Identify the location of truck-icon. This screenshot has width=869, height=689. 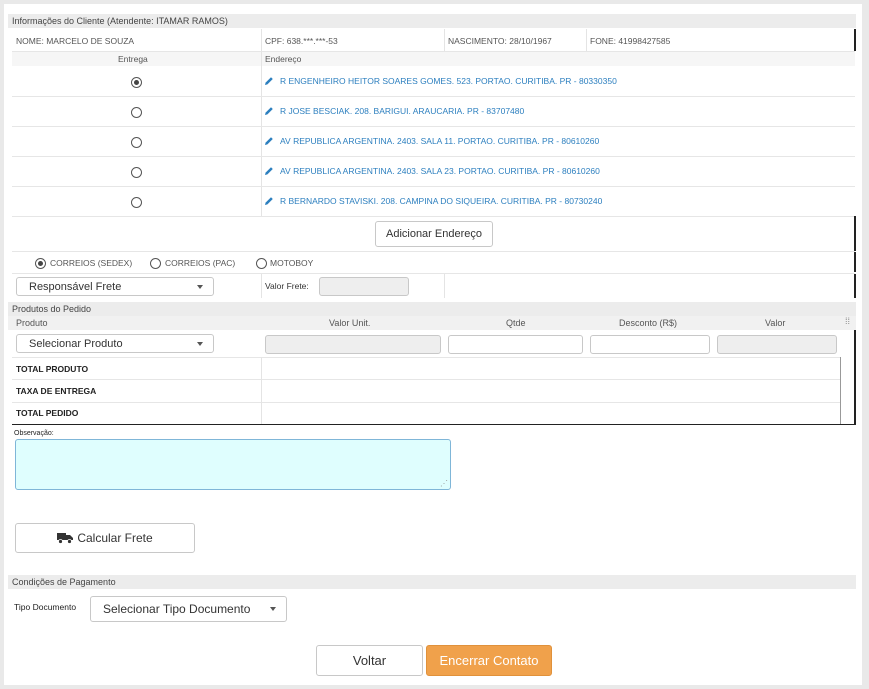
(65, 538).